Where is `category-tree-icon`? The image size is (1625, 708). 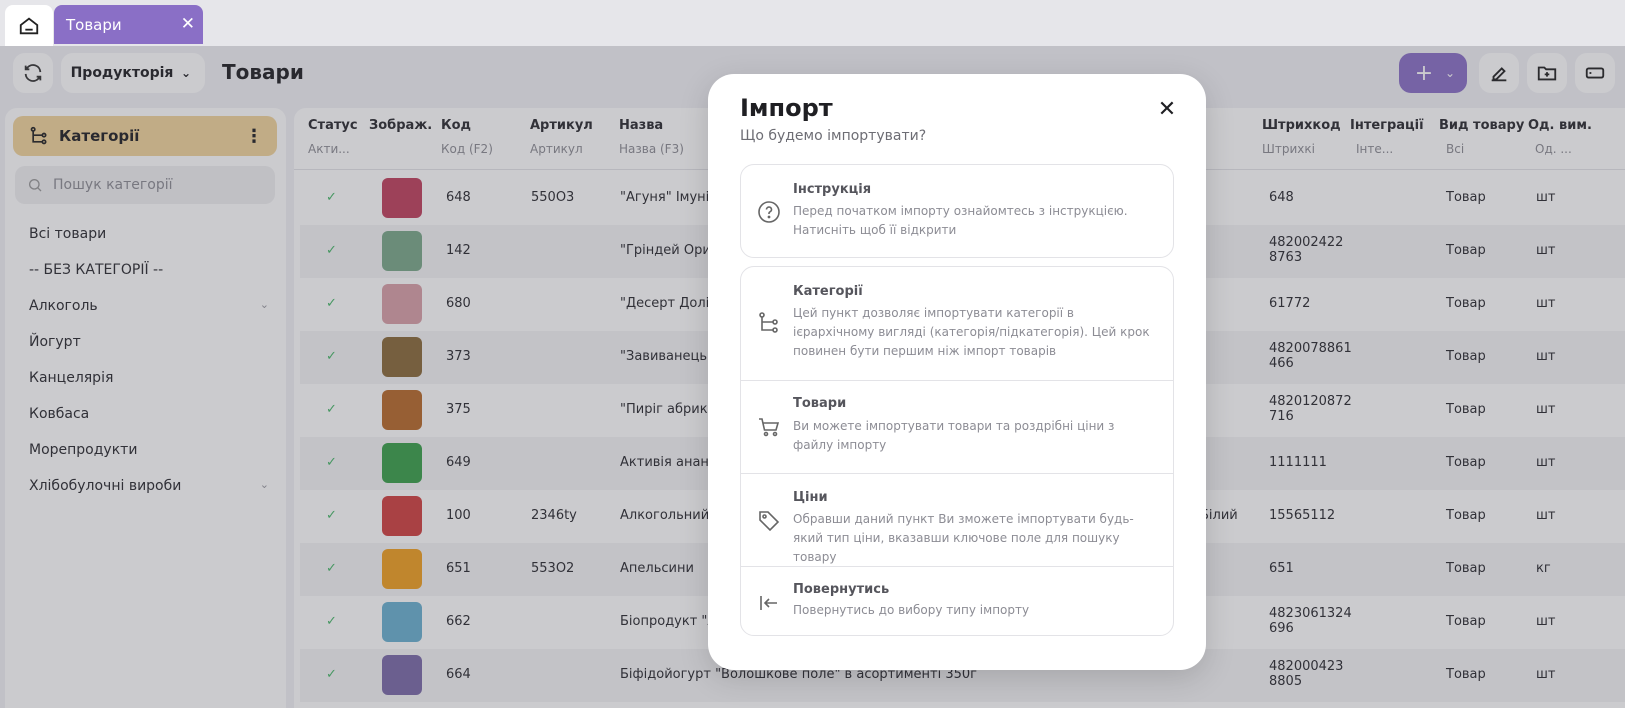
category-tree-icon is located at coordinates (768, 322).